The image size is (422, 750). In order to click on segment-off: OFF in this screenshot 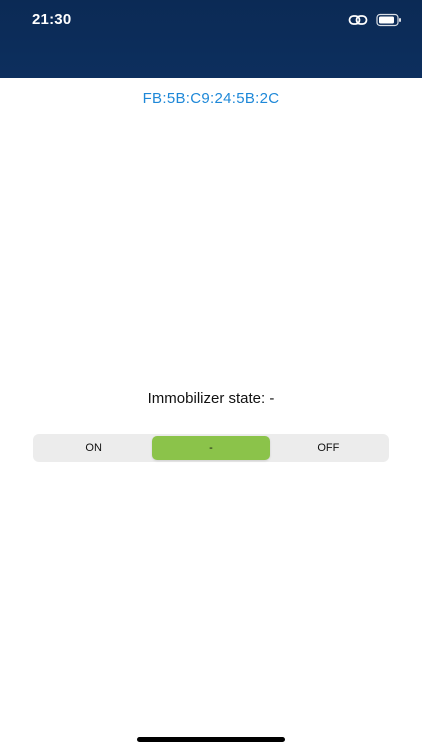, I will do `click(328, 448)`.